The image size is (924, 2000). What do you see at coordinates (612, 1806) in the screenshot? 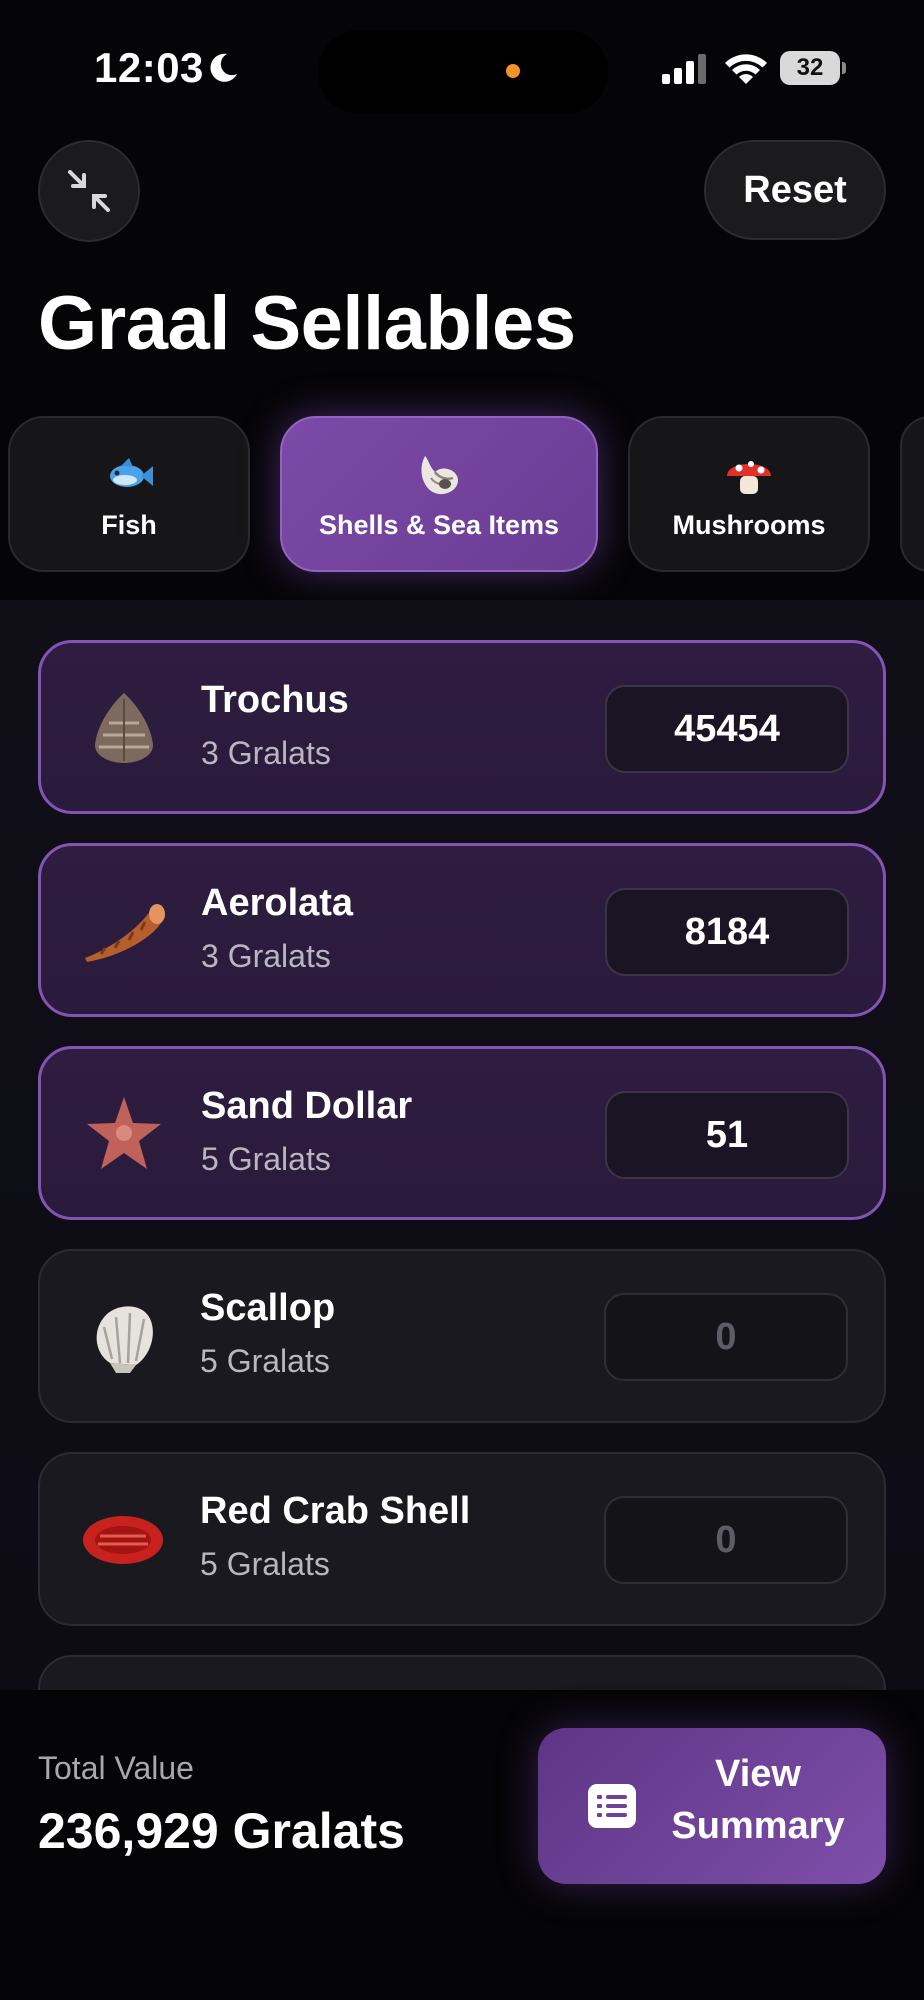
I see `list-document-icon` at bounding box center [612, 1806].